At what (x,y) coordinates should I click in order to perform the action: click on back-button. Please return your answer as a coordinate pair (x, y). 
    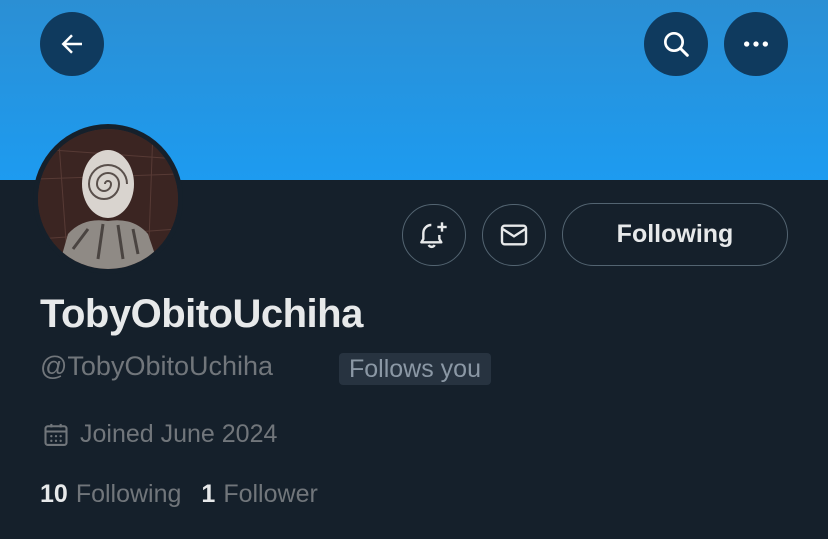
    Looking at the image, I should click on (72, 44).